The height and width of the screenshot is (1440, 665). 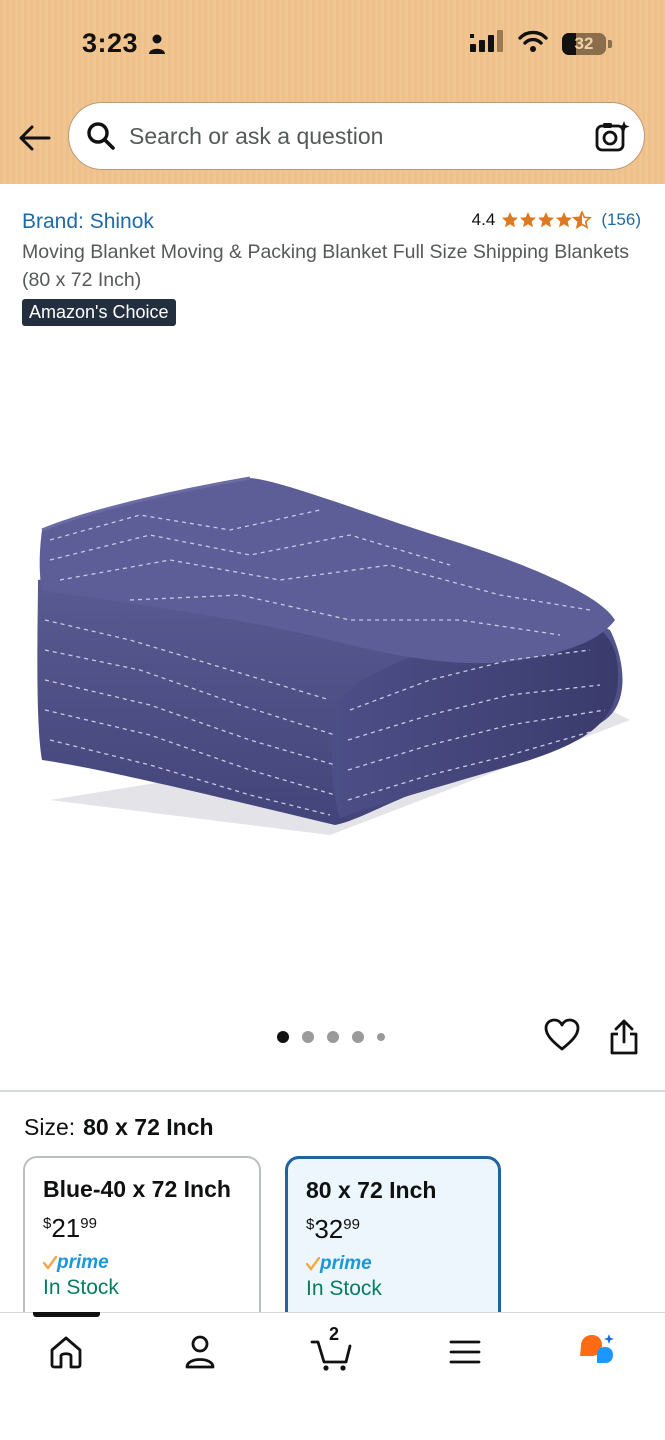 What do you see at coordinates (88, 222) in the screenshot?
I see `brand-link: Brand: Shinok` at bounding box center [88, 222].